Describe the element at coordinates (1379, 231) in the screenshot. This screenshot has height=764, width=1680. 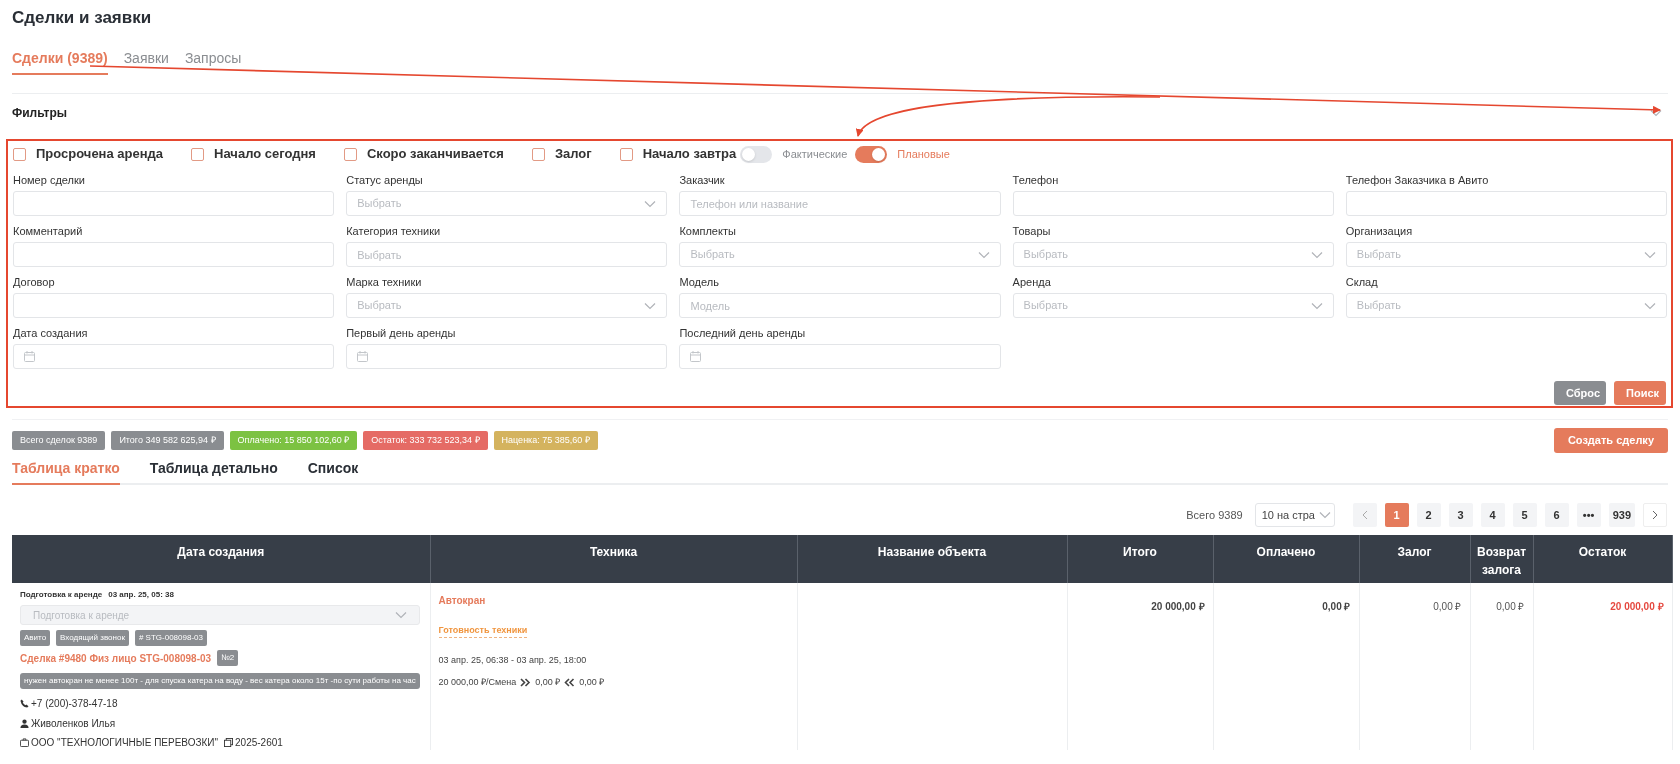
I see `field-label: Организация` at that location.